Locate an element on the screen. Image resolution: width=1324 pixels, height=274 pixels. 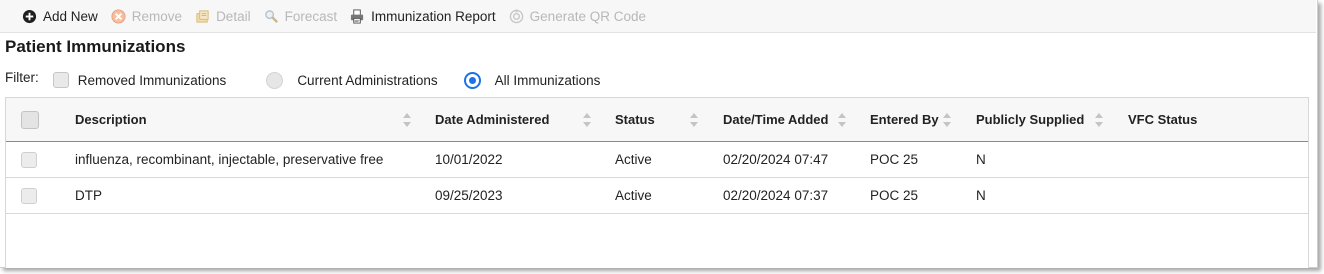
column-header-description: Description is located at coordinates (111, 119).